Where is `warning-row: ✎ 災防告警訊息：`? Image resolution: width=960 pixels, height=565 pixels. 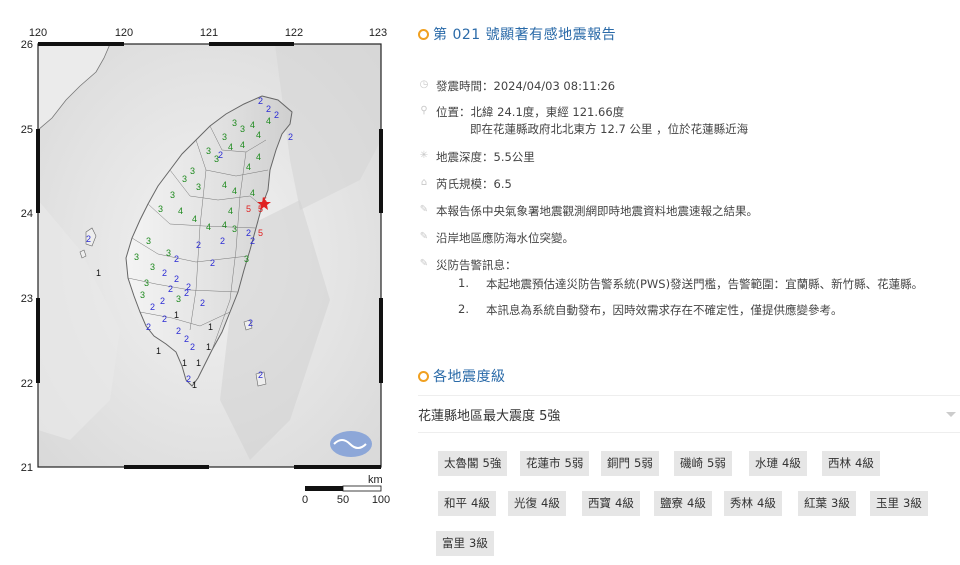 warning-row: ✎ 災防告警訊息： is located at coordinates (467, 265).